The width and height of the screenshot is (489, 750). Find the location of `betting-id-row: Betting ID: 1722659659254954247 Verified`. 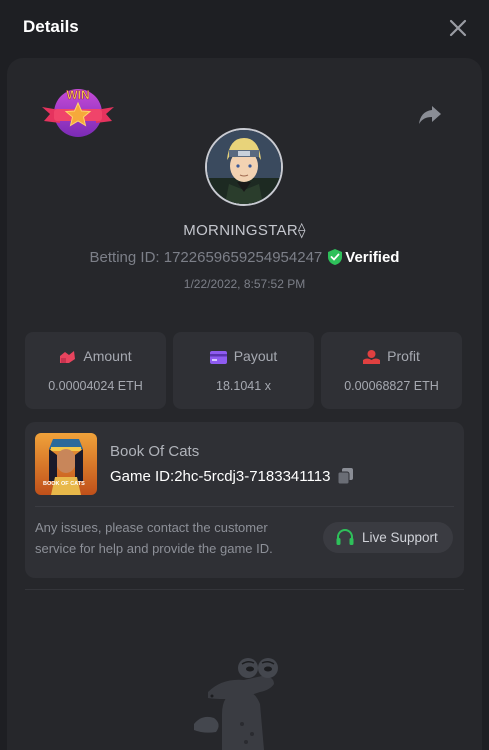

betting-id-row: Betting ID: 1722659659254954247 Verified is located at coordinates (244, 257).